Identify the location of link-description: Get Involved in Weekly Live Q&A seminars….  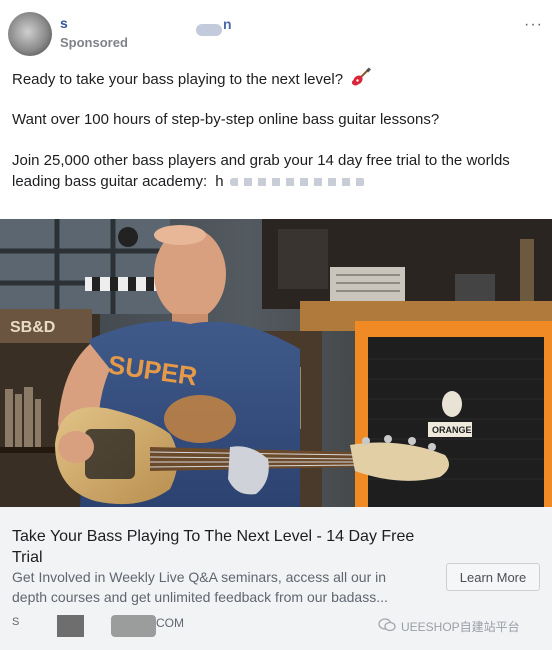
(217, 587).